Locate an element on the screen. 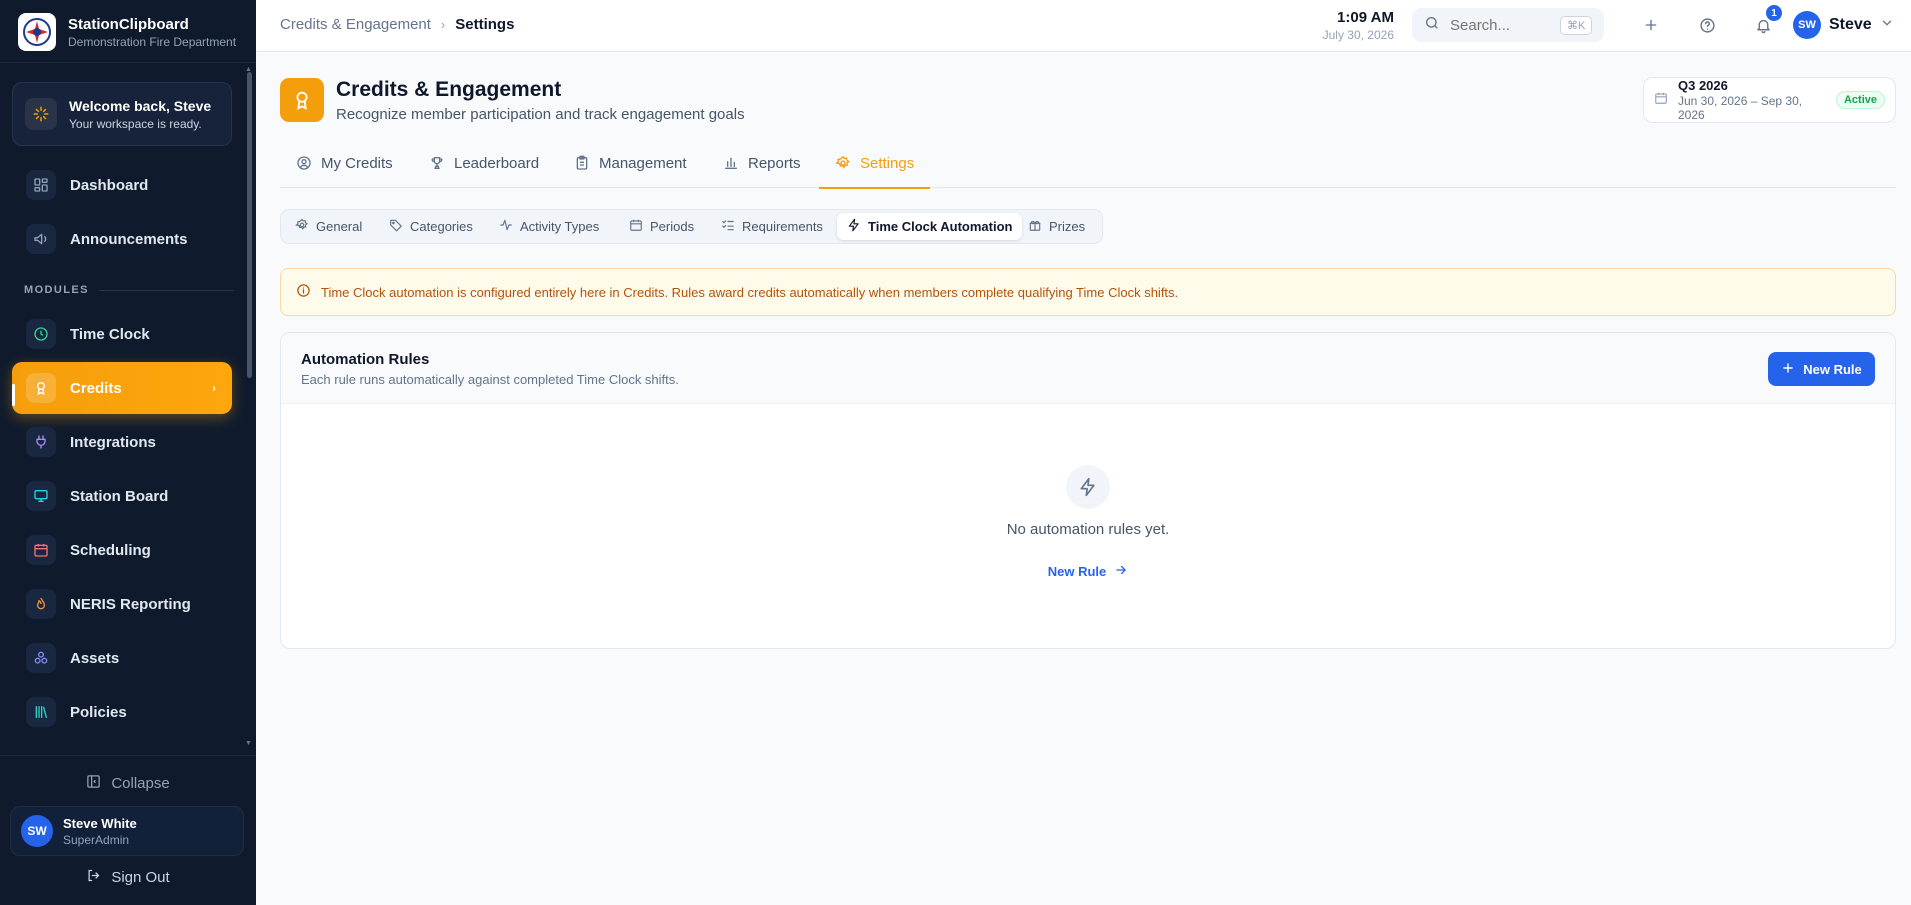 Image resolution: width=1911 pixels, height=905 pixels. tab-reports: Reports is located at coordinates (762, 170).